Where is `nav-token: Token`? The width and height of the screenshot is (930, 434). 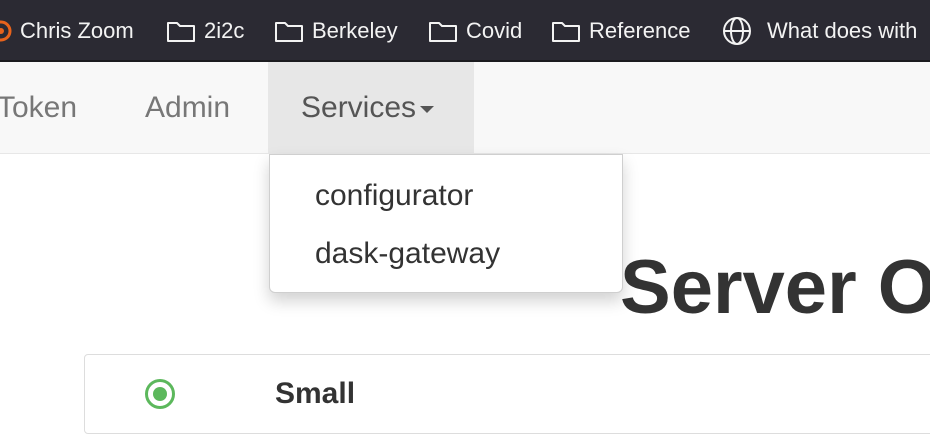
nav-token: Token is located at coordinates (48, 107).